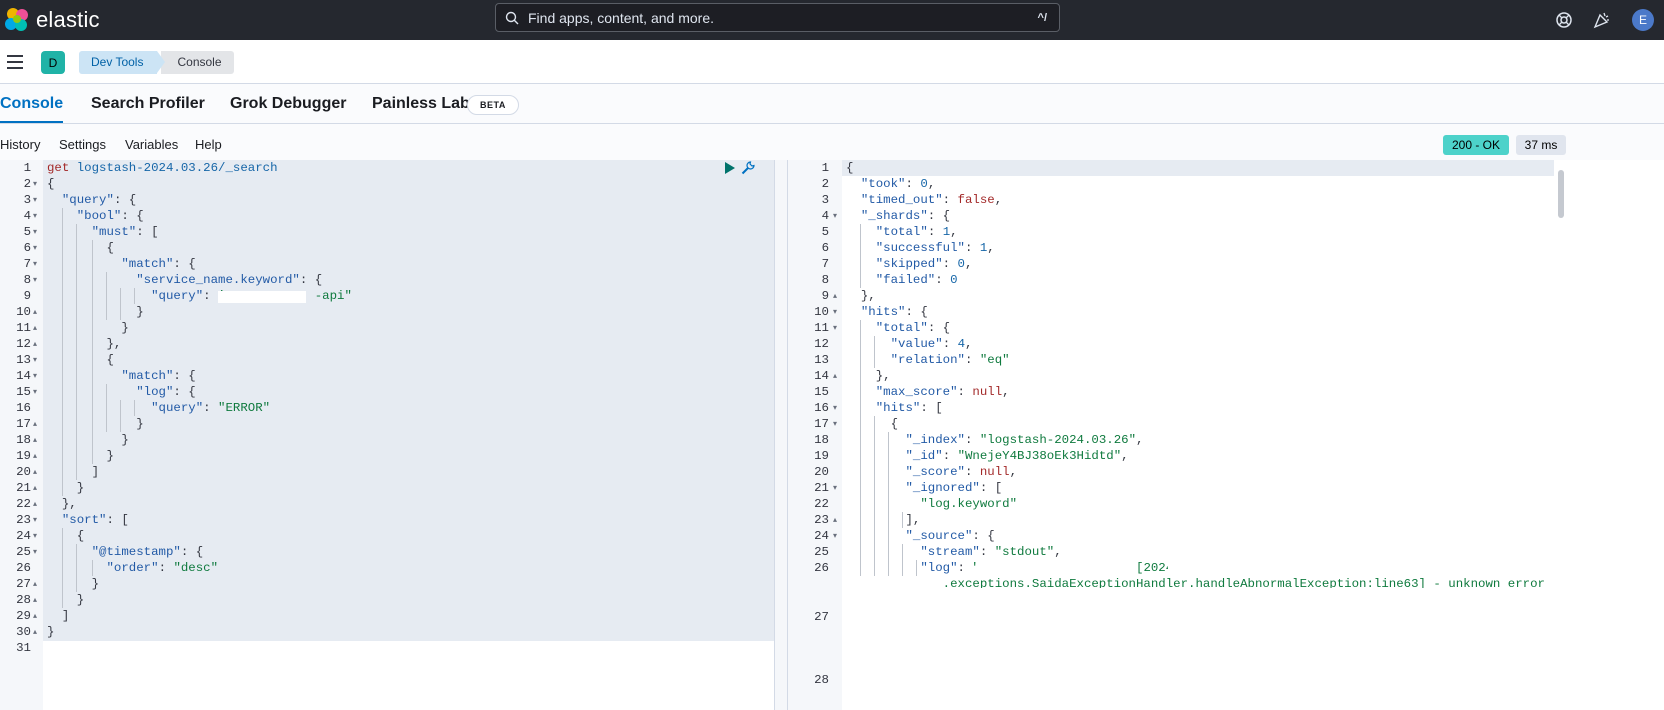 This screenshot has width=1664, height=710. I want to click on response-scrollbar, so click(1561, 194).